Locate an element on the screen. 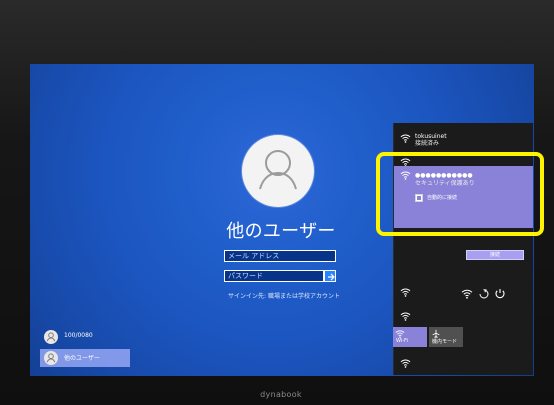  user-label: 他のユーザー is located at coordinates (82, 358).